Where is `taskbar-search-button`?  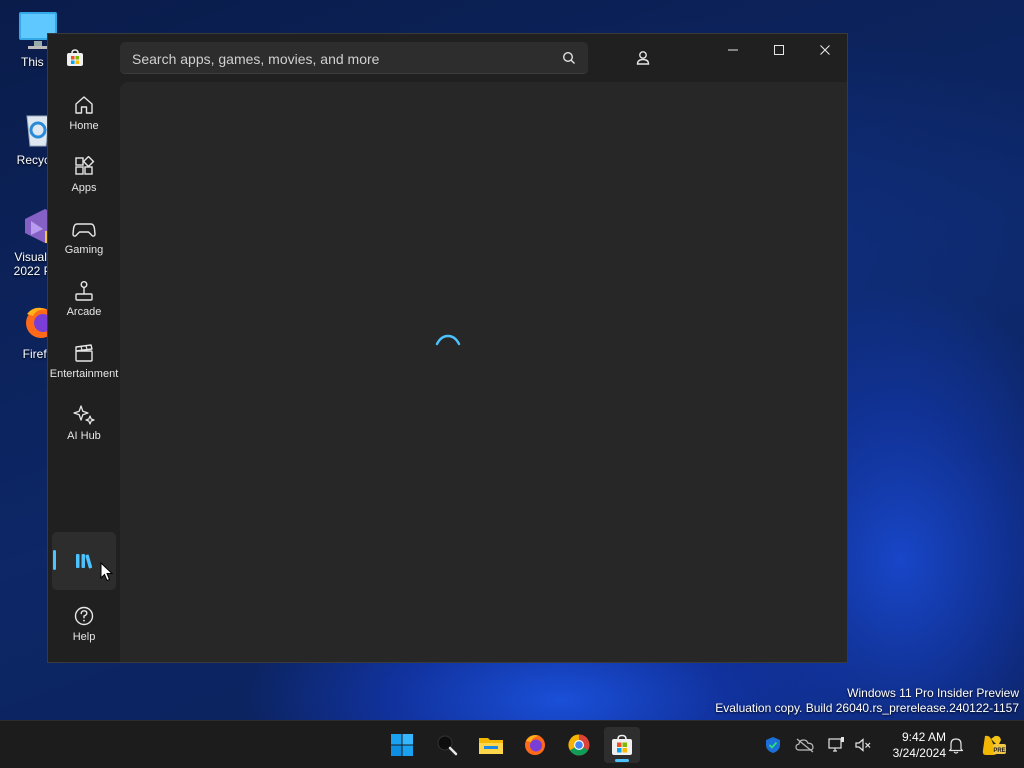 taskbar-search-button is located at coordinates (447, 745).